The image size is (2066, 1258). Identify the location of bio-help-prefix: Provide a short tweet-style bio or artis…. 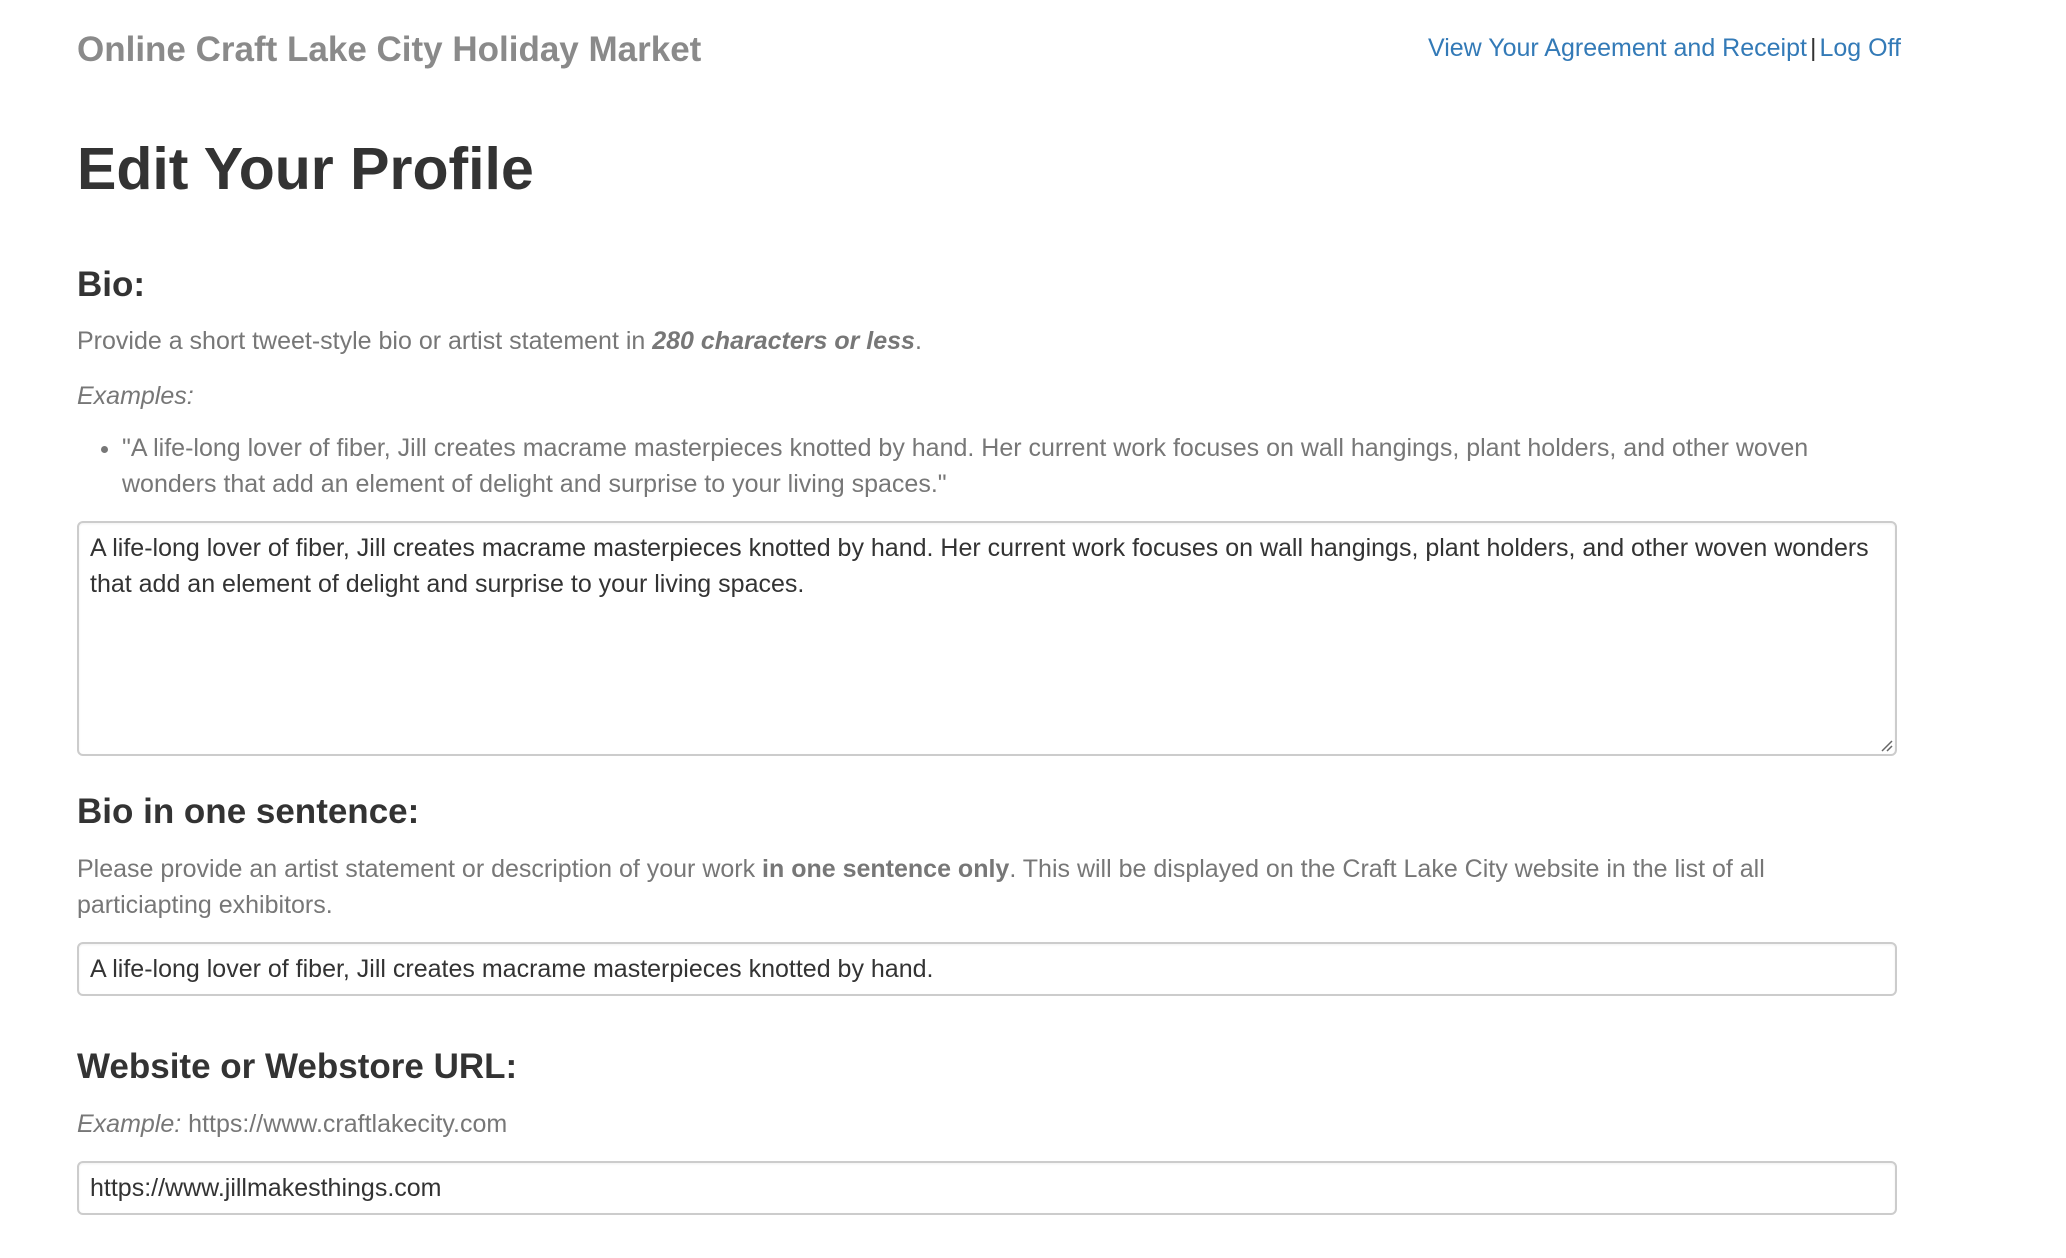
(365, 341).